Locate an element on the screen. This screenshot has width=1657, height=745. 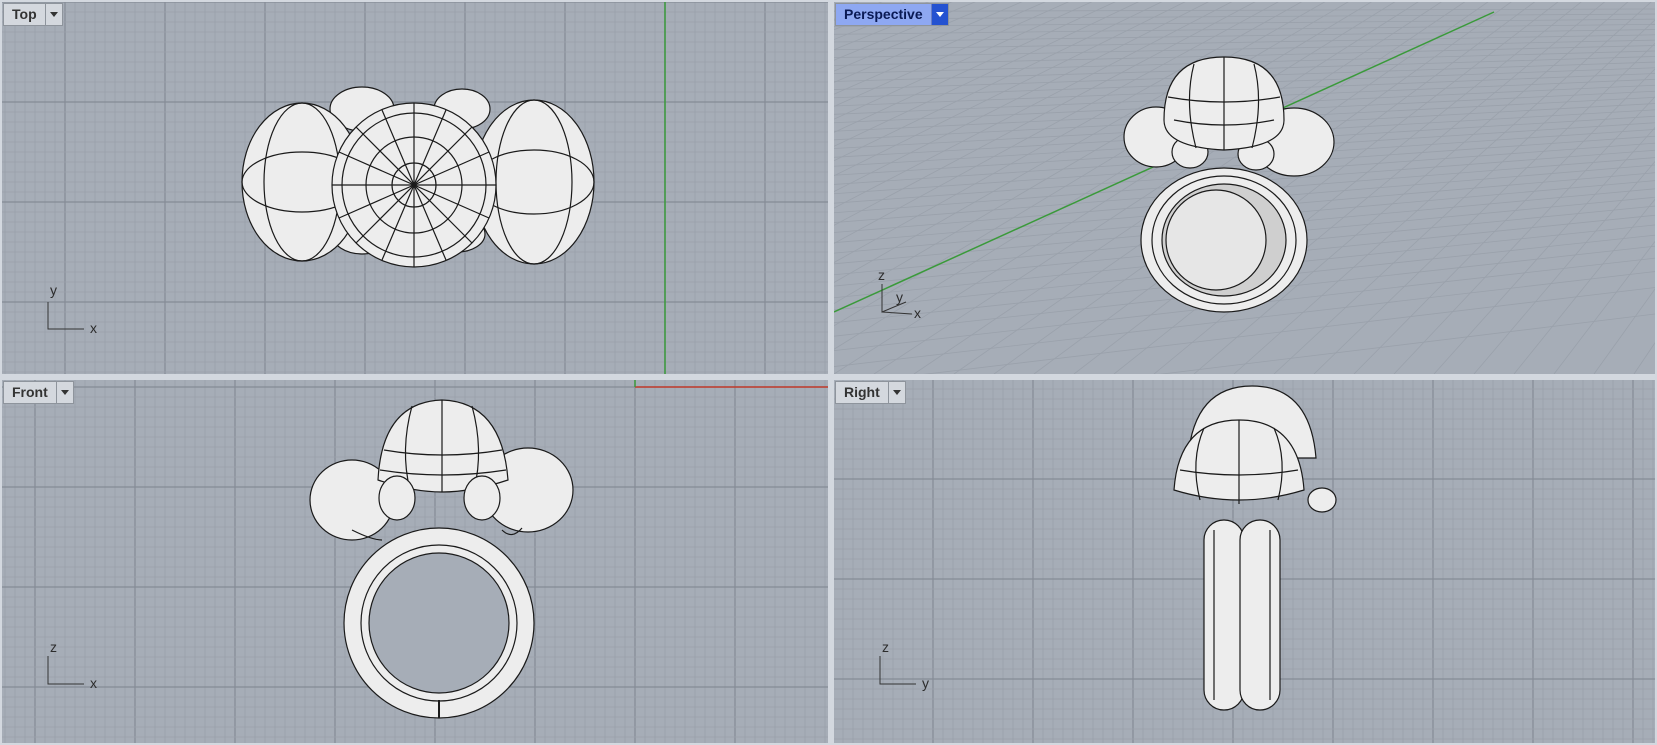
viewport-tab-right: Right is located at coordinates (870, 392).